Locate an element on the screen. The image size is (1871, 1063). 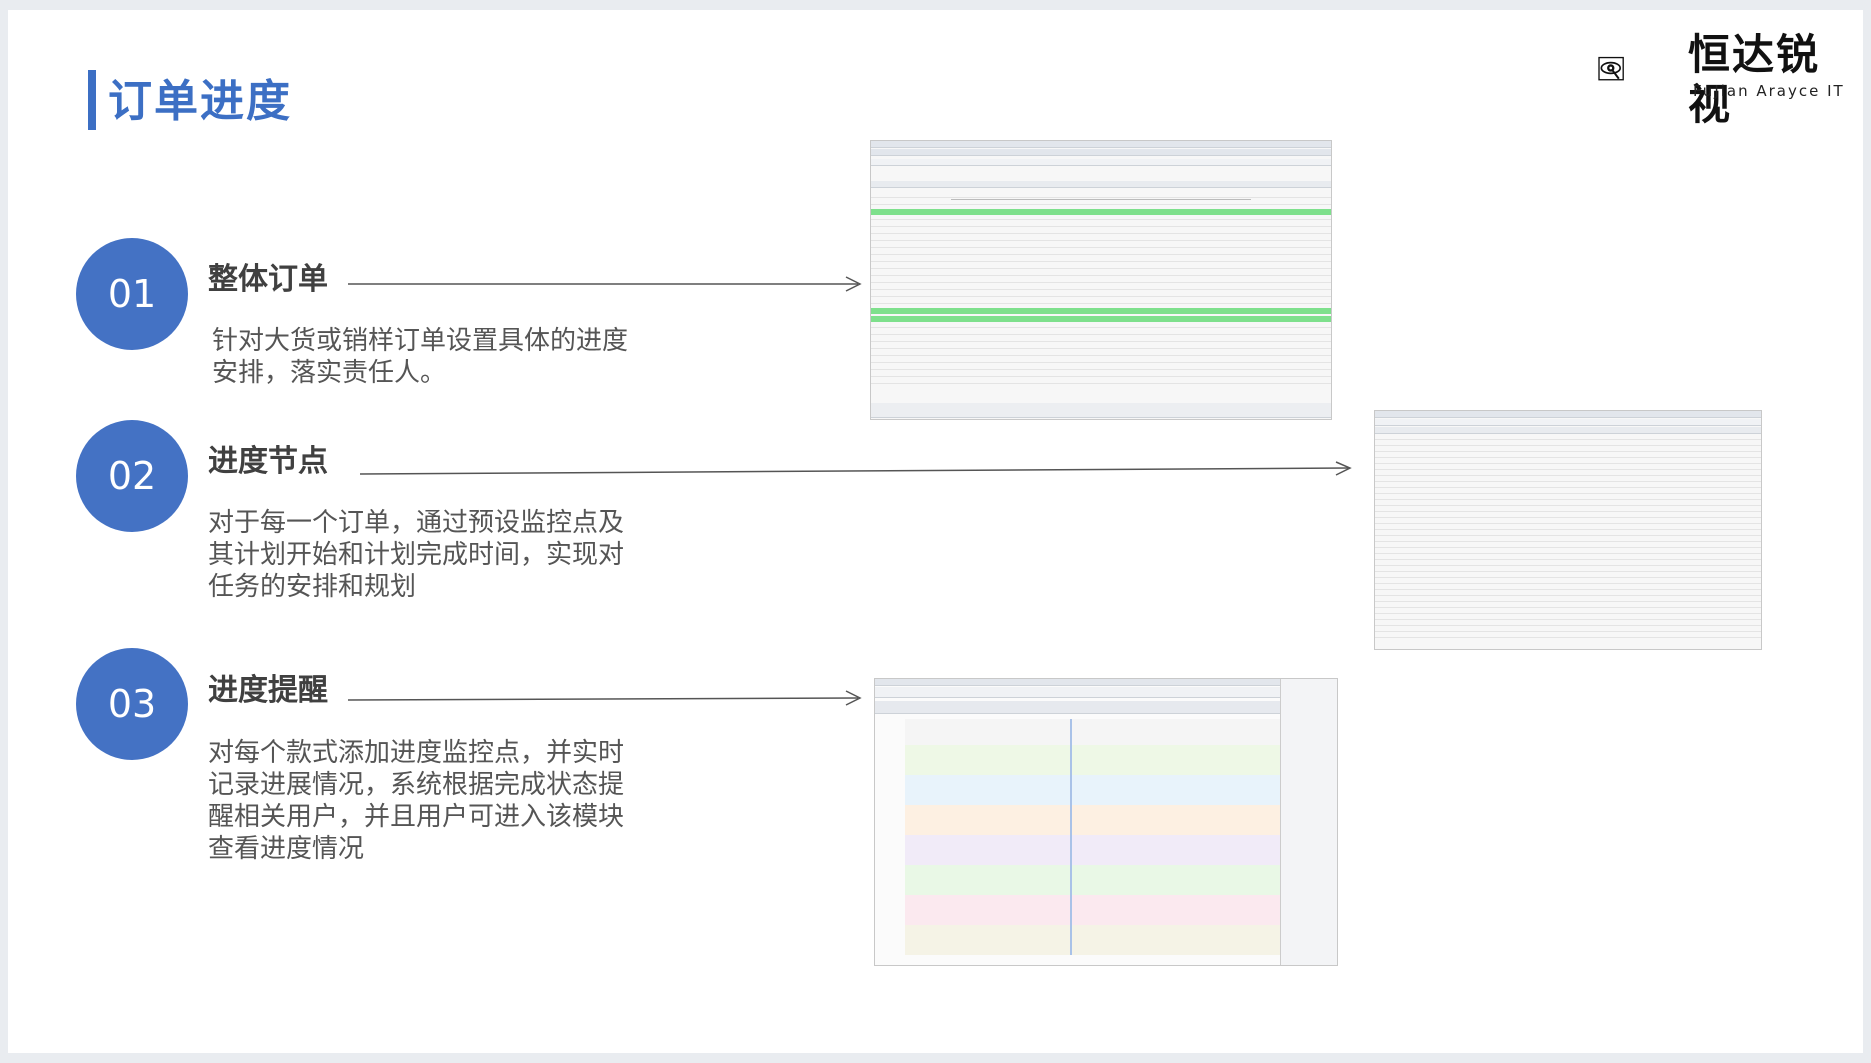
order-table-screenshot is located at coordinates (1101, 280).